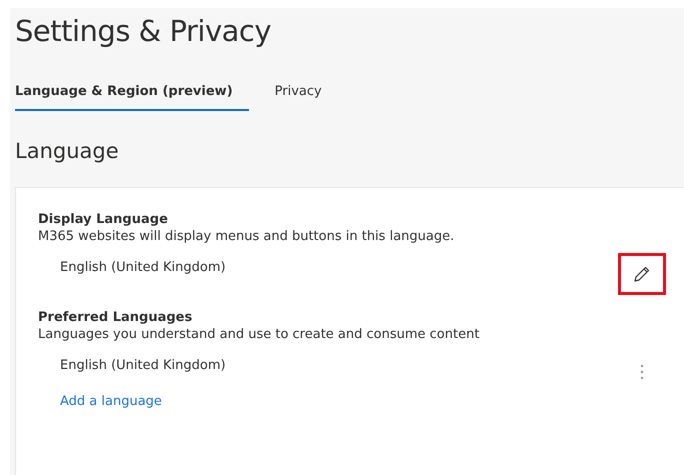 This screenshot has width=684, height=475. What do you see at coordinates (116, 317) in the screenshot?
I see `group-title: Preferred Languages` at bounding box center [116, 317].